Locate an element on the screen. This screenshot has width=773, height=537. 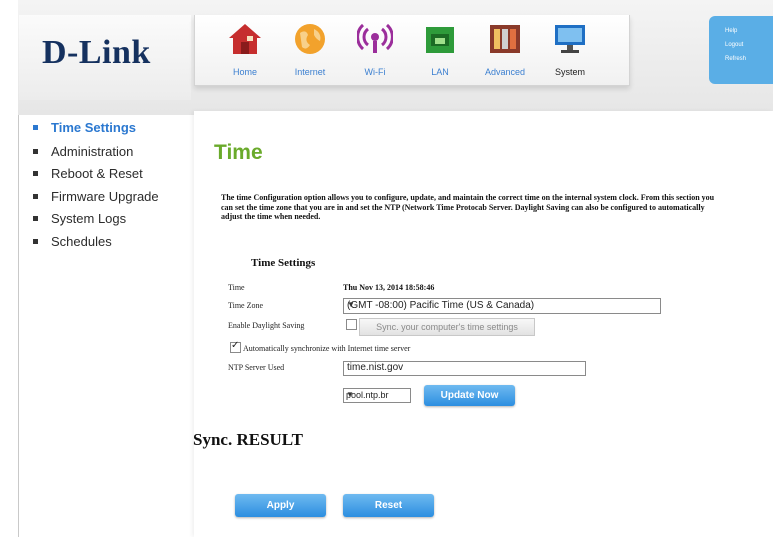
globe-icon is located at coordinates (310, 39).